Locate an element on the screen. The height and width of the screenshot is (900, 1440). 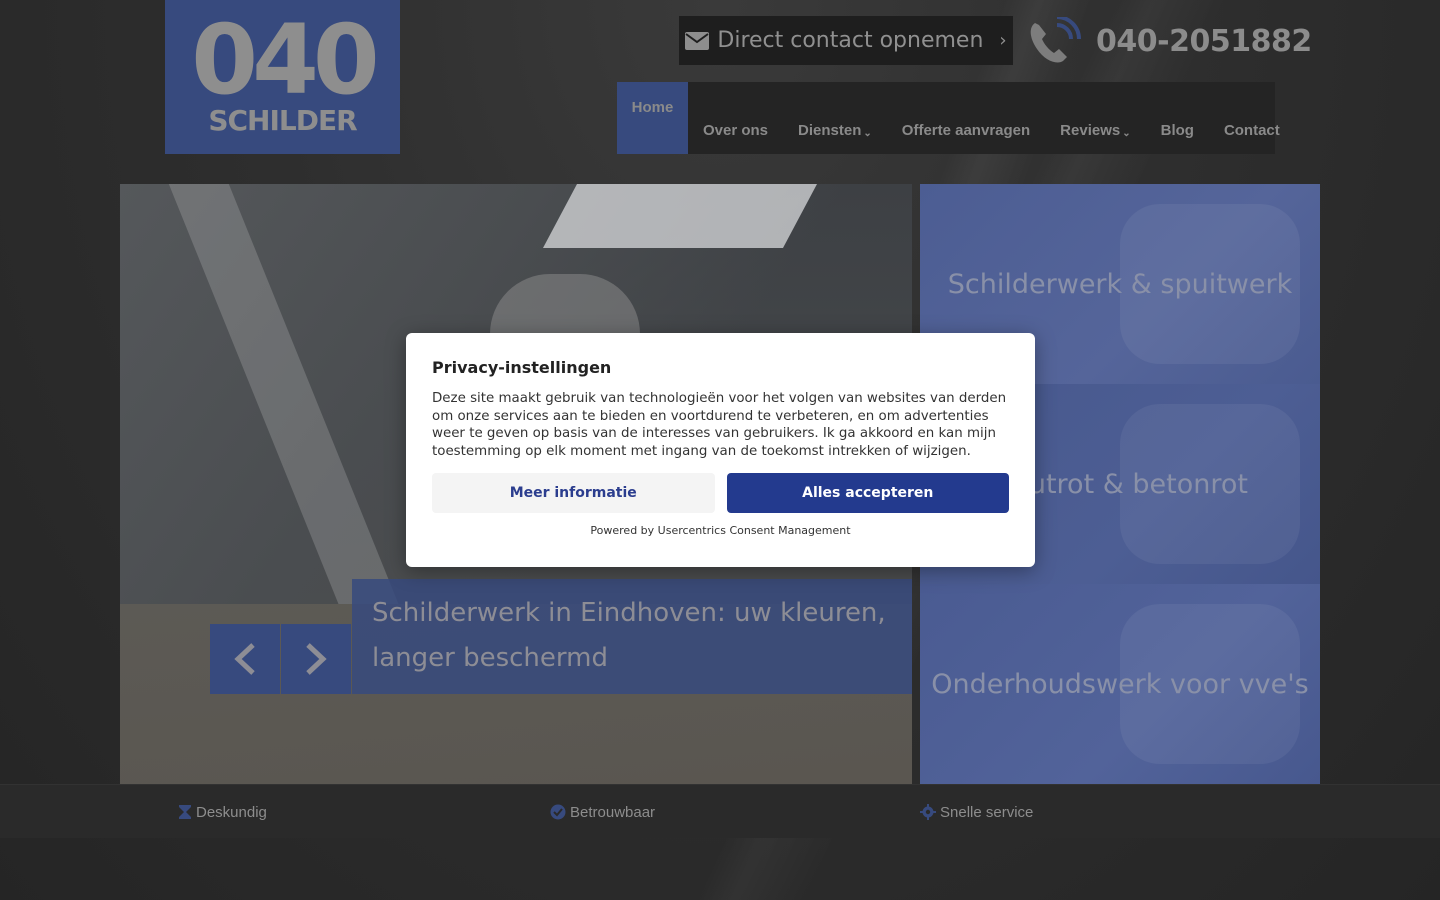
consent-title: Privacy-instellingen is located at coordinates (522, 367).